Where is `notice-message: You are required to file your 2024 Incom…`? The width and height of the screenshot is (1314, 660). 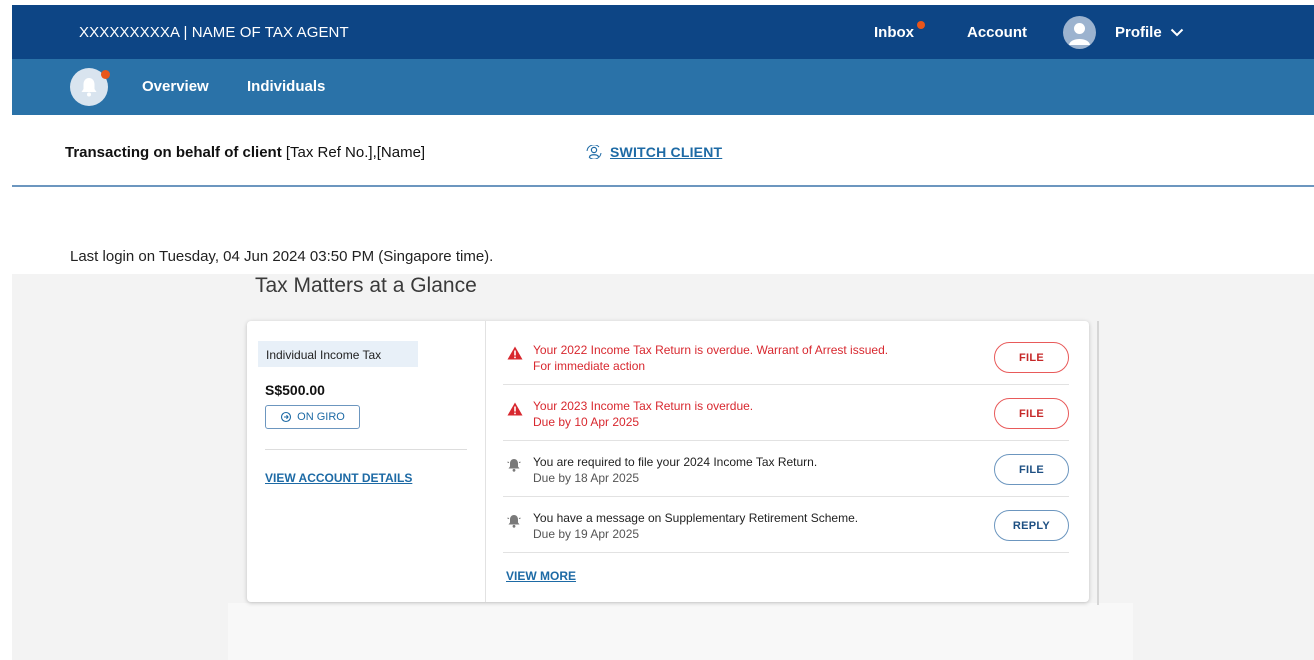 notice-message: You are required to file your 2024 Incom… is located at coordinates (675, 470).